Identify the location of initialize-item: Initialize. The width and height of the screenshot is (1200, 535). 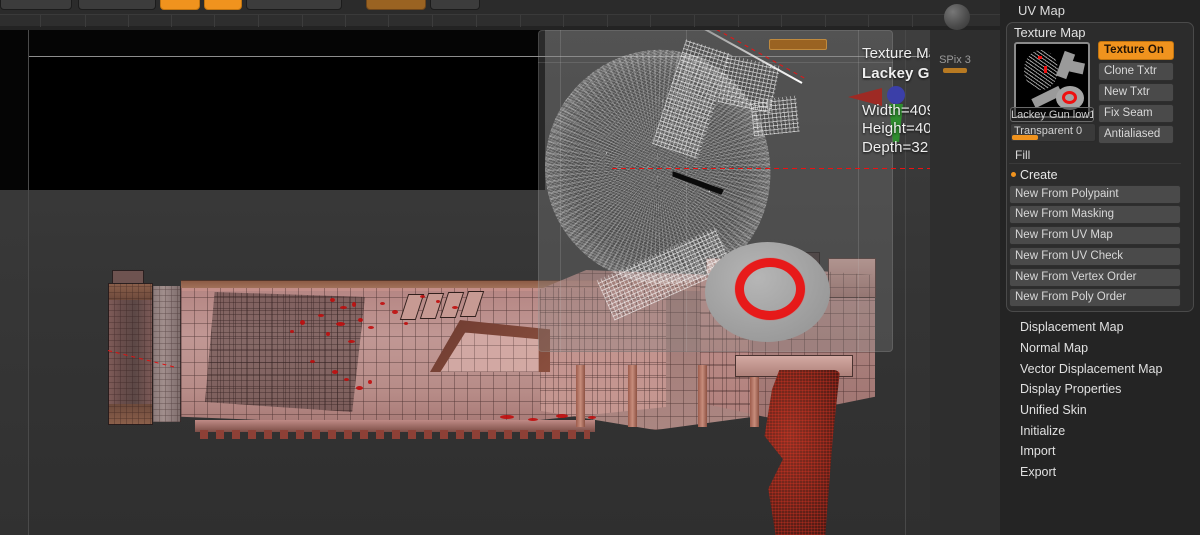
(1042, 431).